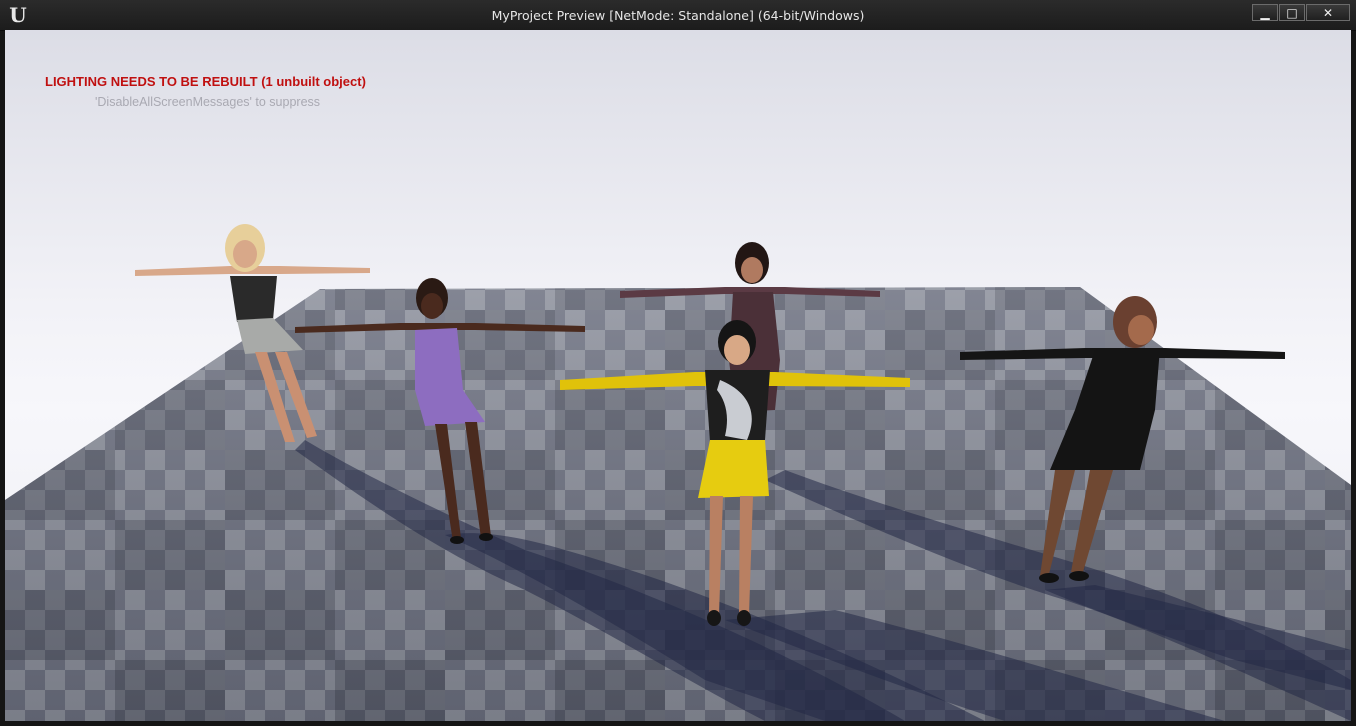 The height and width of the screenshot is (726, 1356). I want to click on close-button: ✕, so click(1328, 12).